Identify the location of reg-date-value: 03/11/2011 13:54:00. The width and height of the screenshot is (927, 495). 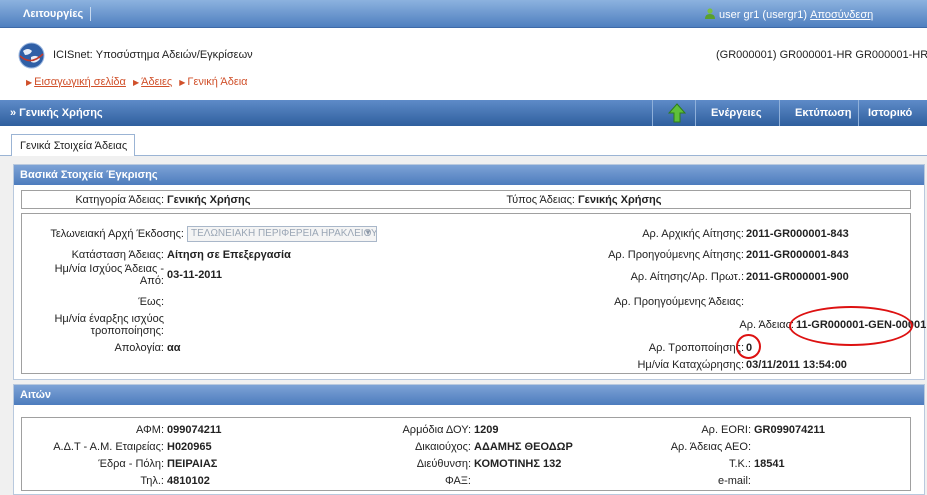
(796, 365).